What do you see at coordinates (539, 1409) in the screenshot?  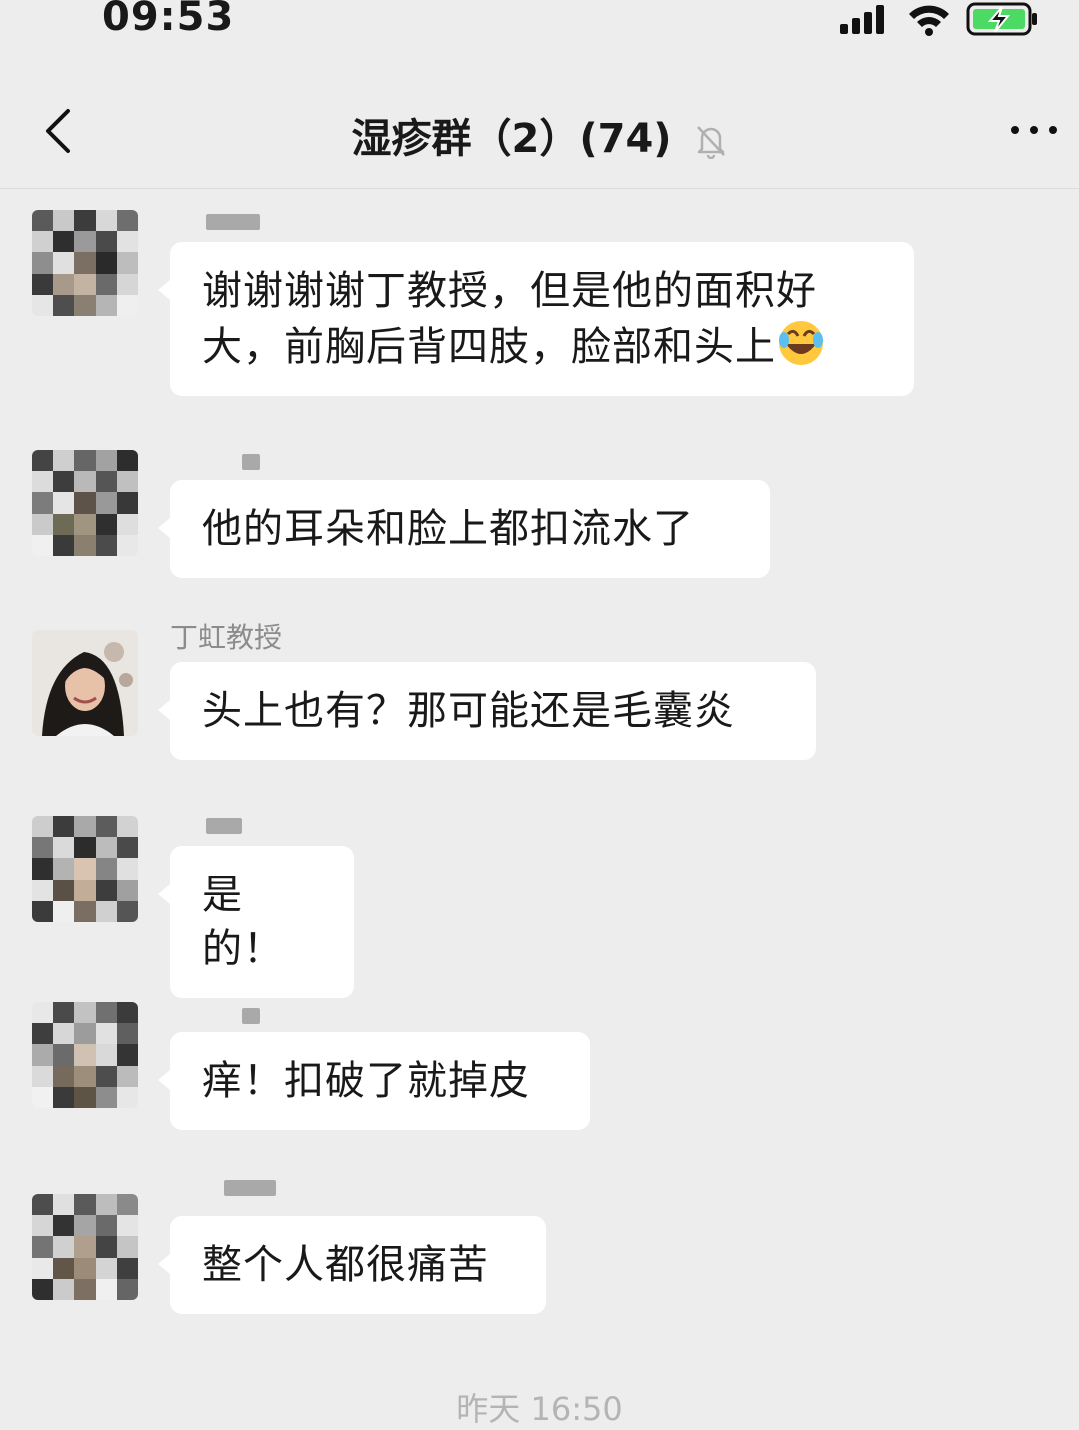 I see `timestamp: 昨天 16:50` at bounding box center [539, 1409].